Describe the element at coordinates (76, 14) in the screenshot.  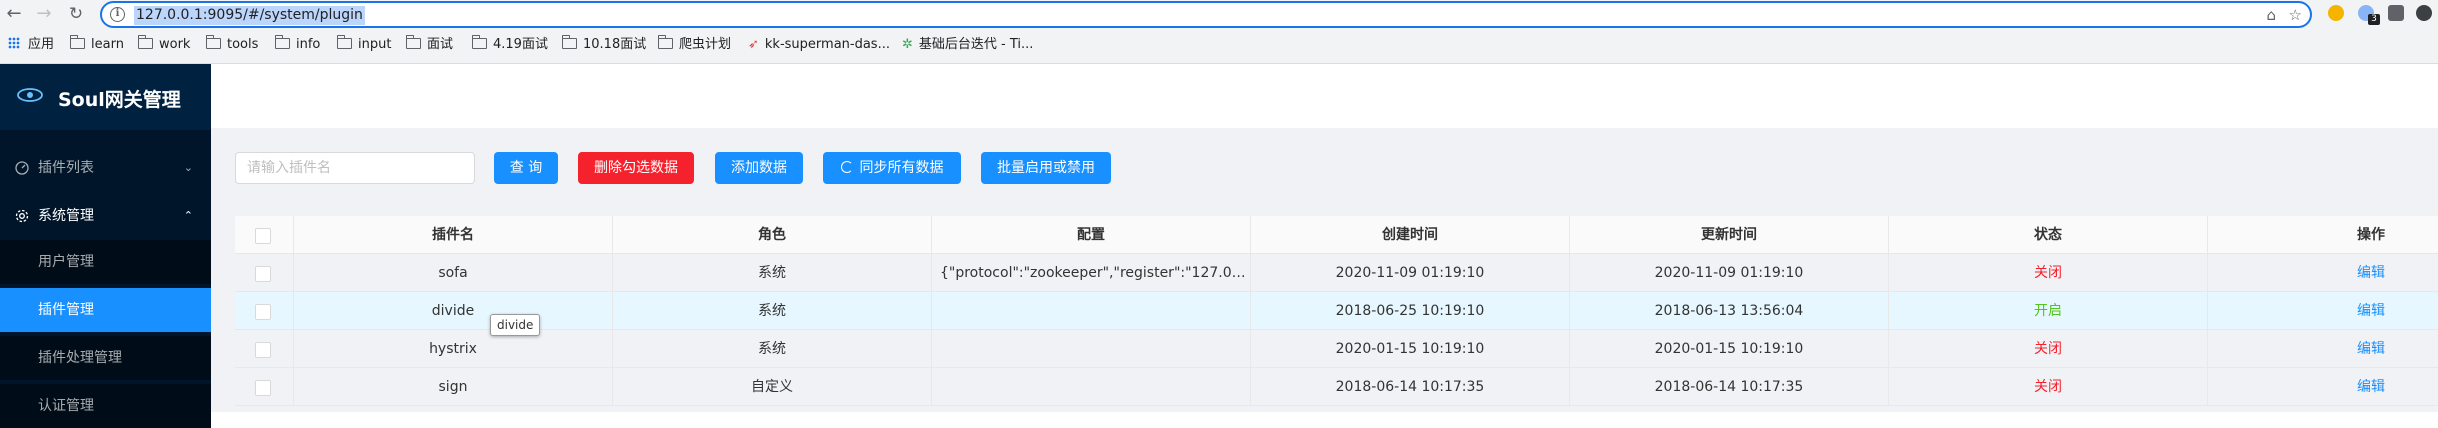
I see `reload-icon: ↻` at that location.